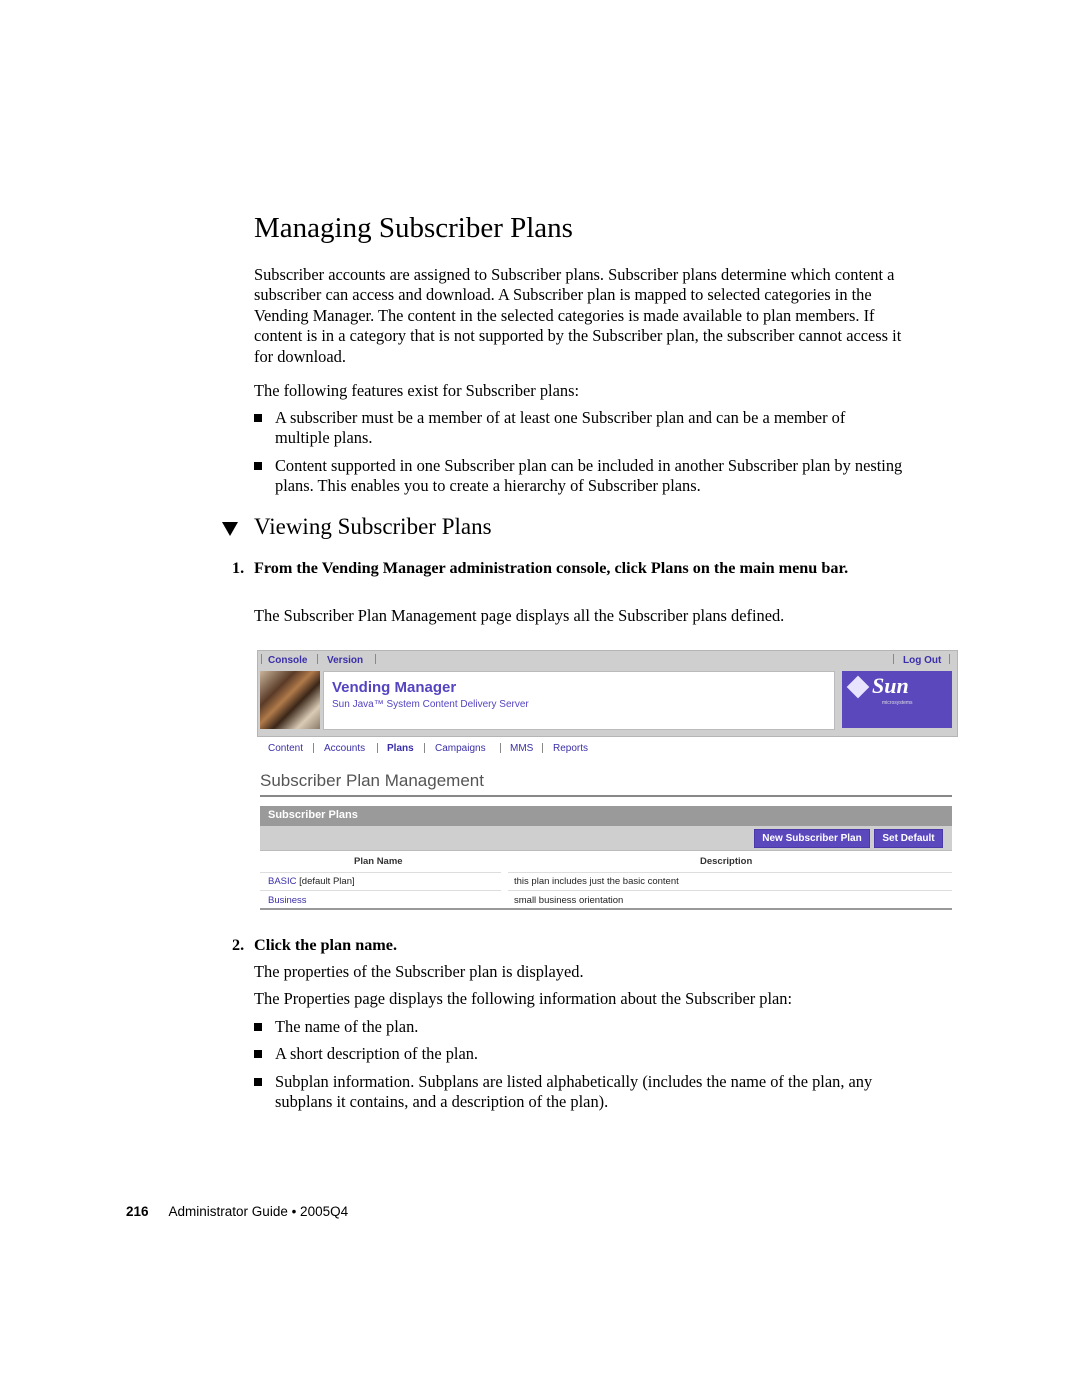 The width and height of the screenshot is (1080, 1397). I want to click on console-link: Console, so click(287, 660).